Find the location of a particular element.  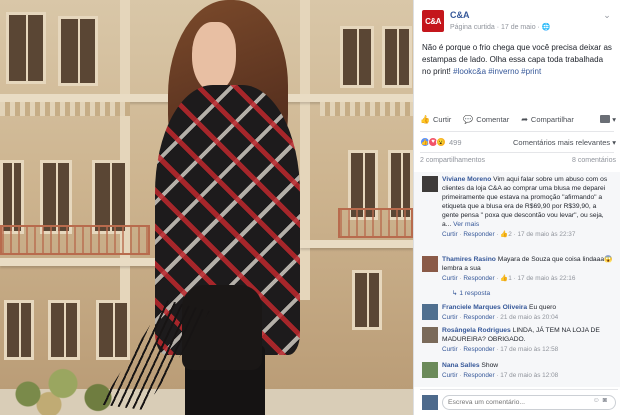

like-button: 👍 Curtir is located at coordinates (435, 119).